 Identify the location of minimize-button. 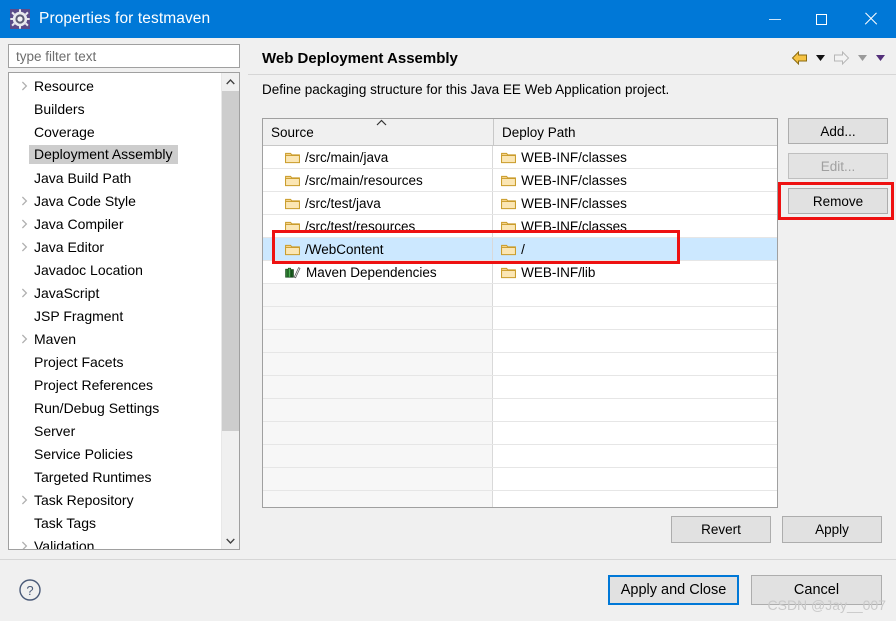
(775, 19).